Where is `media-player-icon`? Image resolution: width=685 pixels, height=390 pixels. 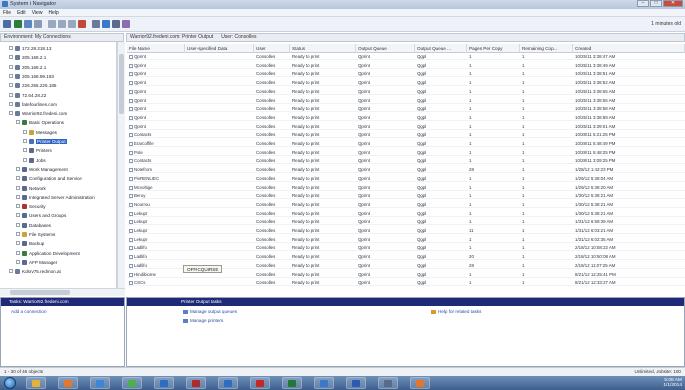
media-player-icon is located at coordinates (68, 383).